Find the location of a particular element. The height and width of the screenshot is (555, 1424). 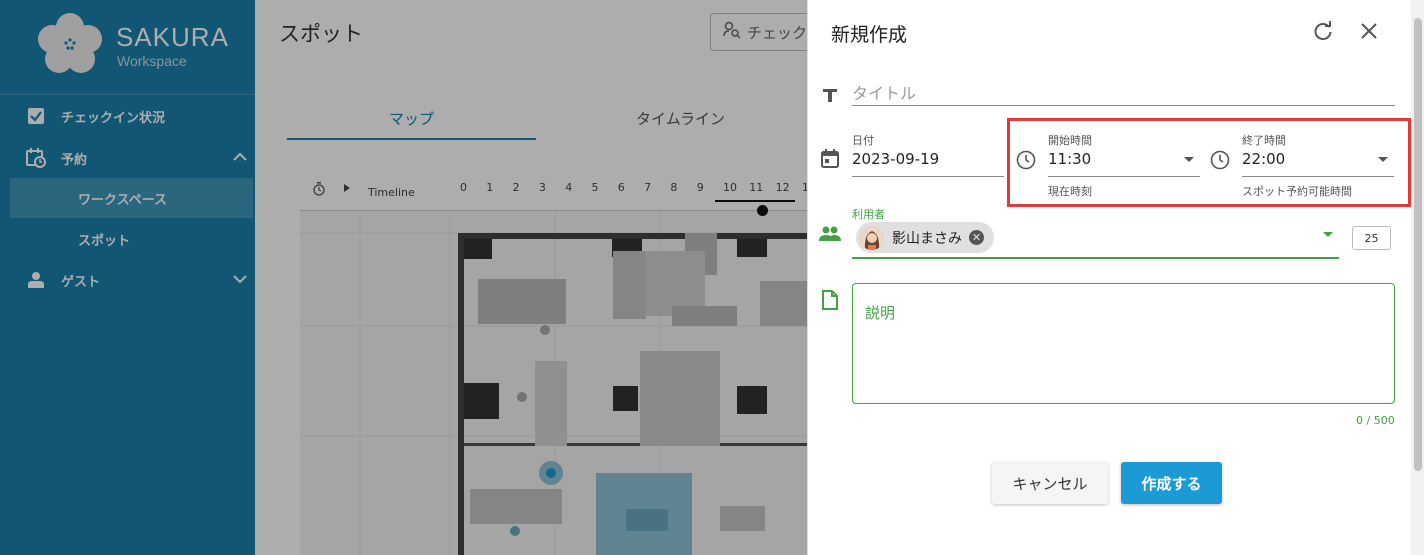

text-title-icon is located at coordinates (830, 95).